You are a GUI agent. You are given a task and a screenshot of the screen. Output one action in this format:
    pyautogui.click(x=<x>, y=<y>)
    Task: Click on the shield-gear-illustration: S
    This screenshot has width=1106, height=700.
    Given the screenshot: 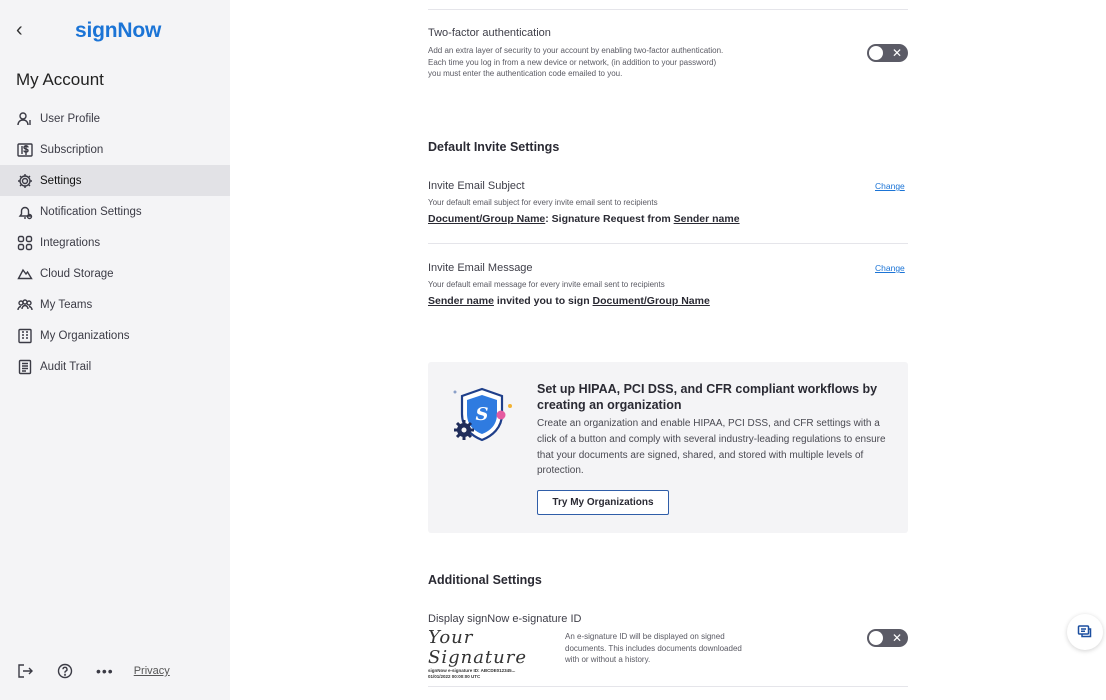 What is the action you would take?
    pyautogui.click(x=482, y=414)
    